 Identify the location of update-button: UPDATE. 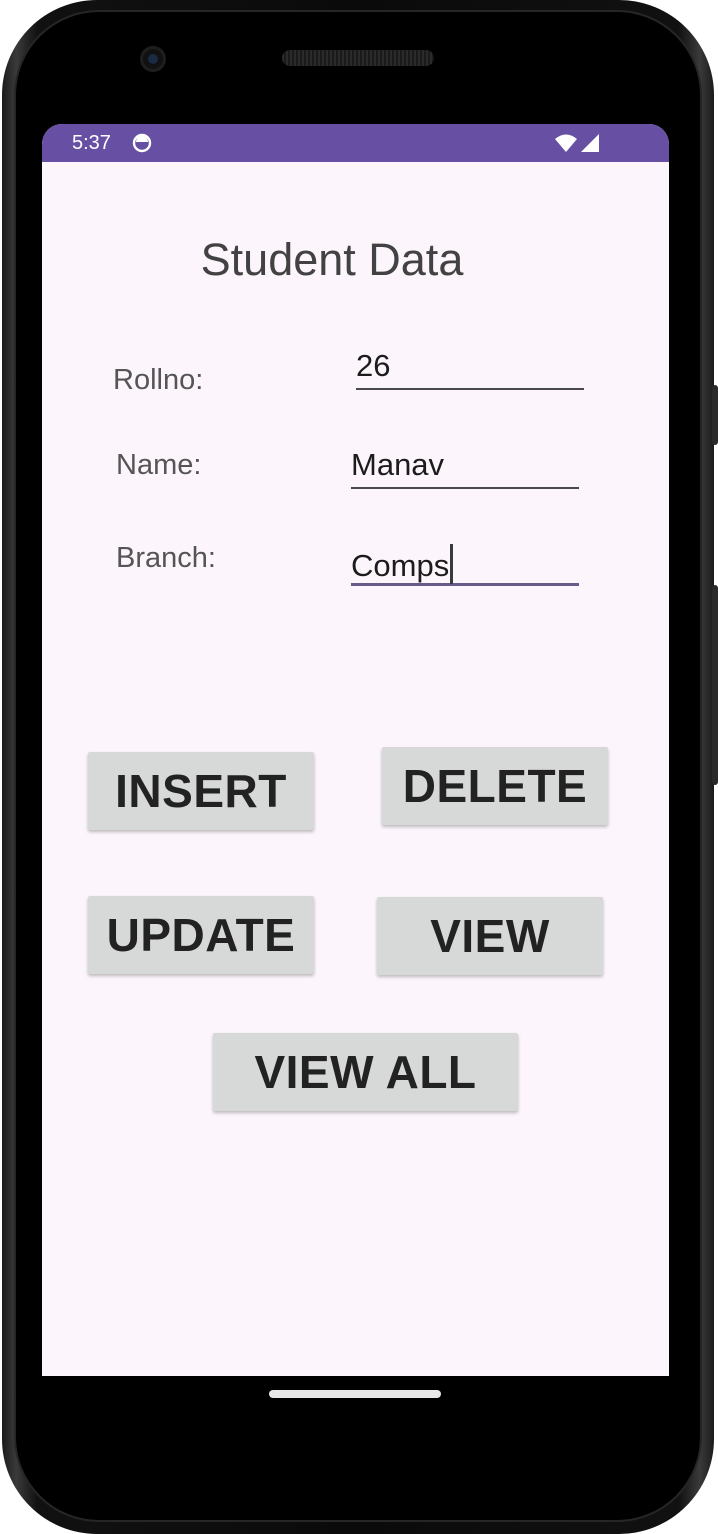
(201, 935).